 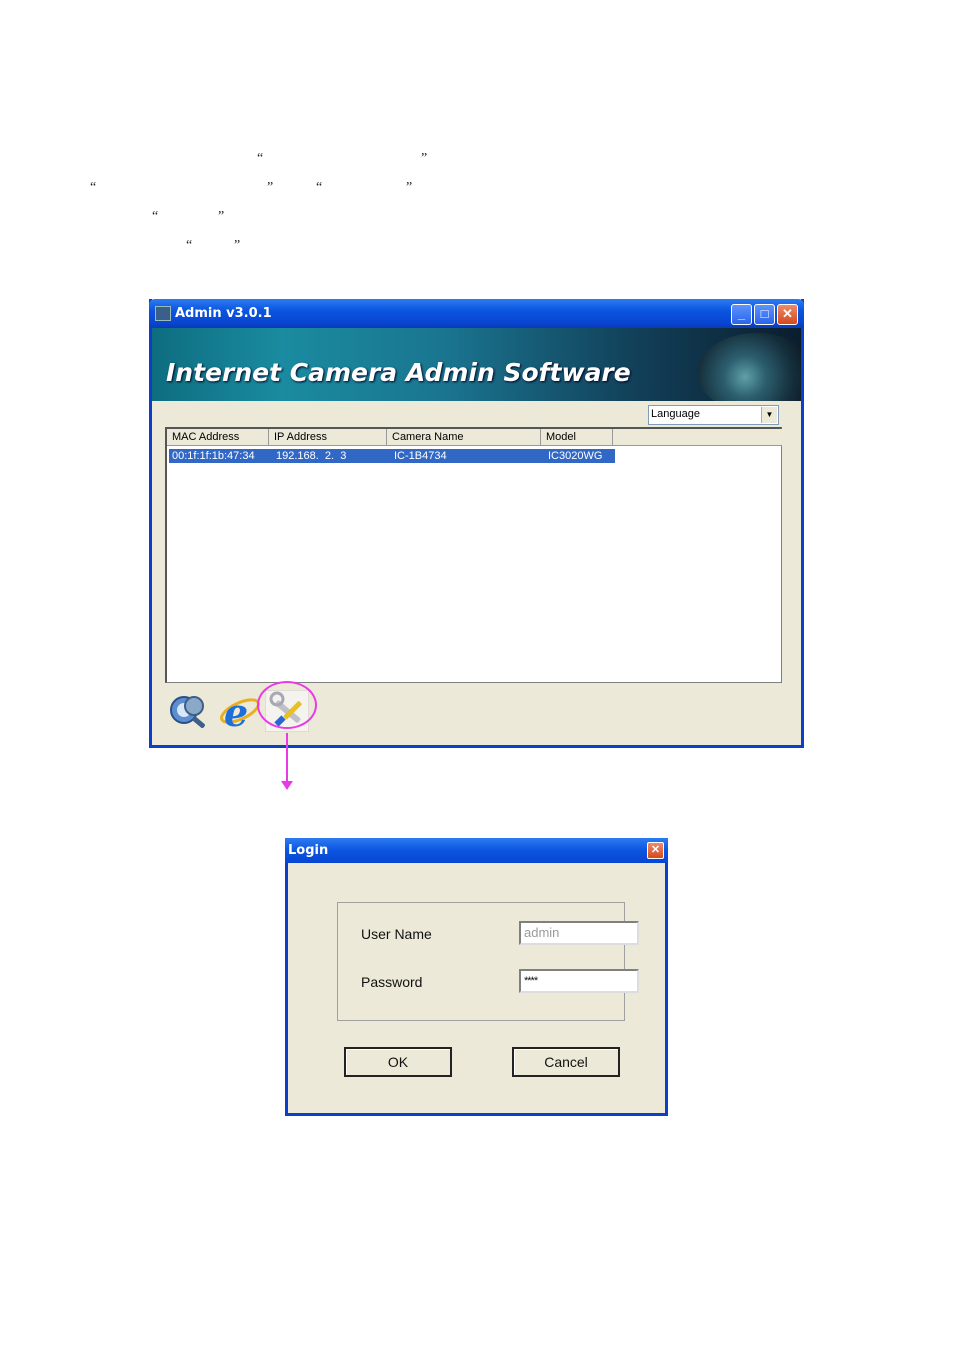 I want to click on app-icon, so click(x=163, y=313).